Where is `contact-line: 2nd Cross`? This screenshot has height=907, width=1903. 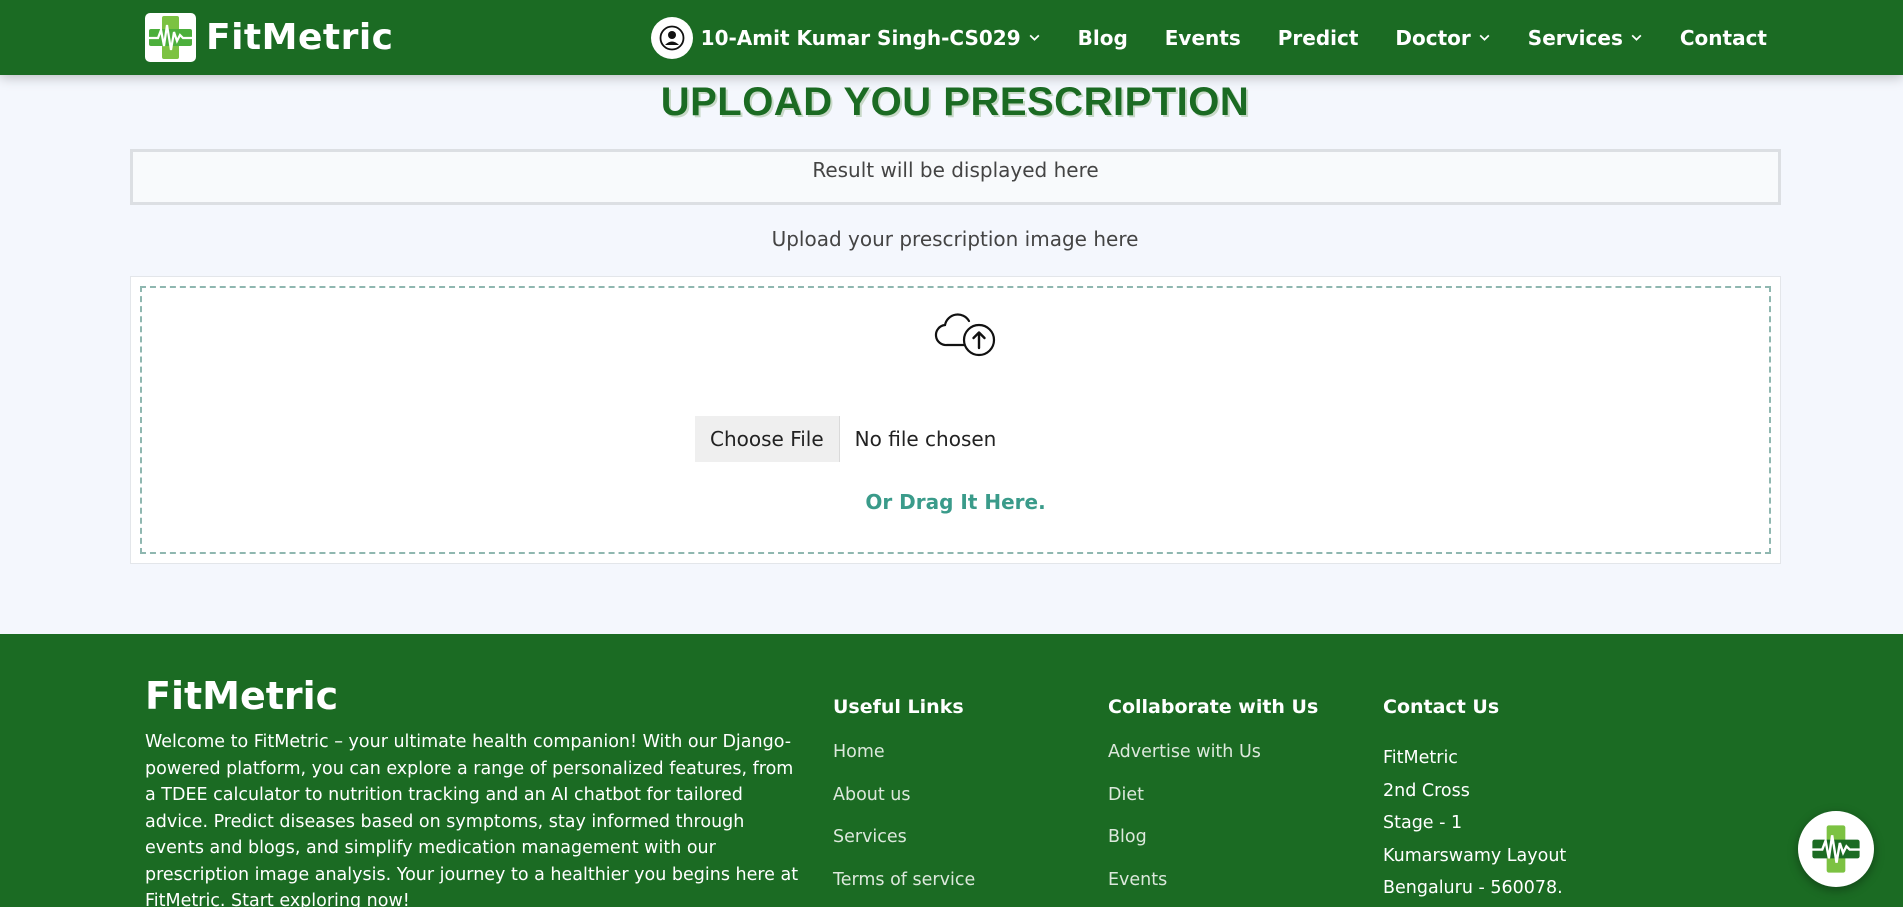
contact-line: 2nd Cross is located at coordinates (1426, 790).